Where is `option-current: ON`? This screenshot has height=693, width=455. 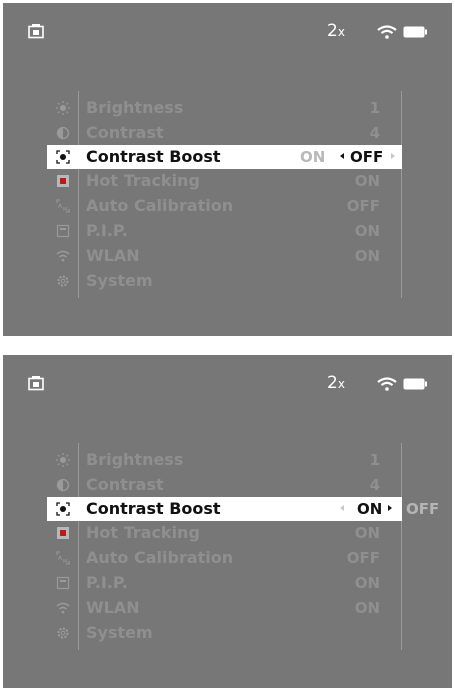
option-current: ON is located at coordinates (370, 509).